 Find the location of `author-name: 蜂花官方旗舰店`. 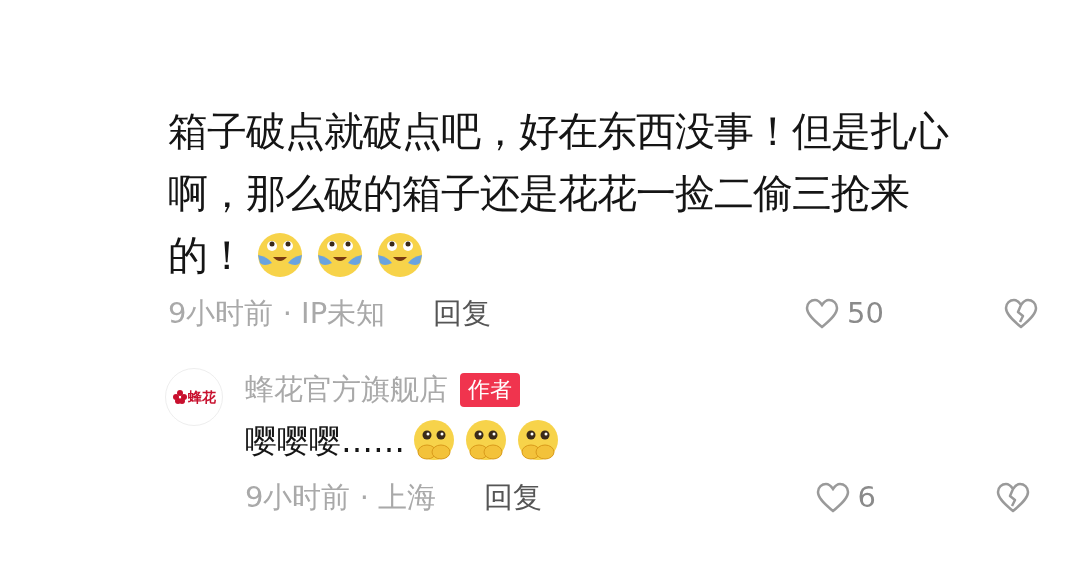

author-name: 蜂花官方旗舰店 is located at coordinates (346, 389).